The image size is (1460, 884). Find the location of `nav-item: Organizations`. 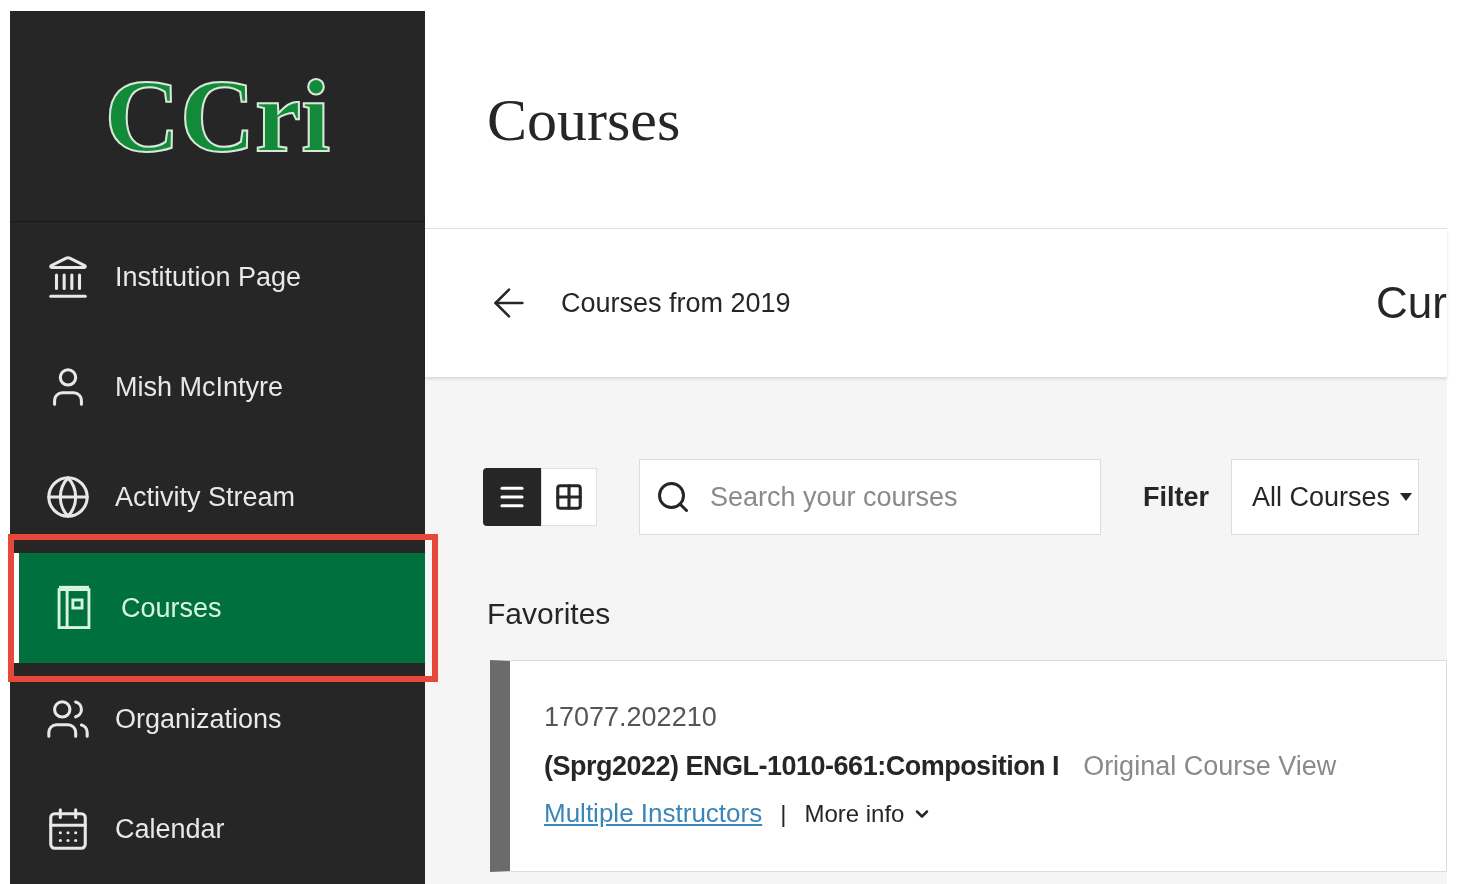

nav-item: Organizations is located at coordinates (217, 719).